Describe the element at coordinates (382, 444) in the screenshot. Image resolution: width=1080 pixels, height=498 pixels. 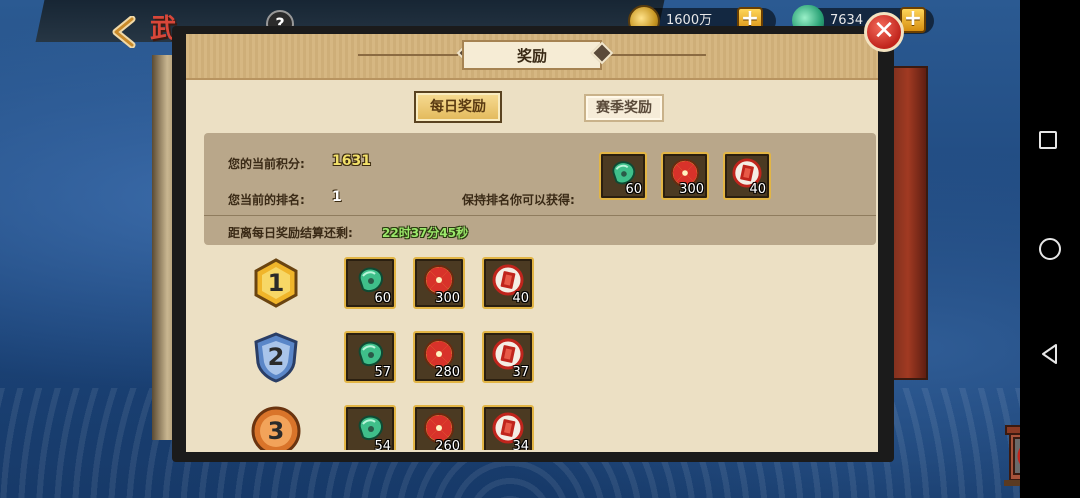
I see `reward-quantity: 54` at that location.